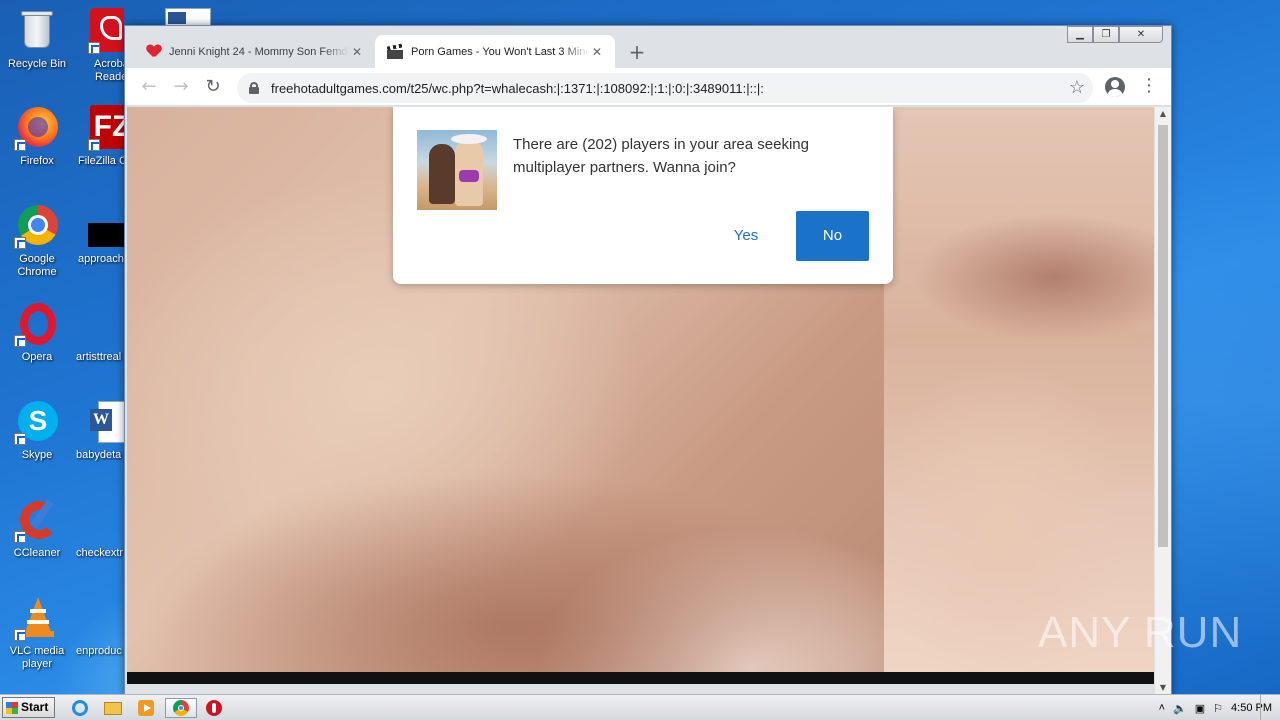  What do you see at coordinates (37, 657) in the screenshot?
I see `desktop-icon-label: VLC media player` at bounding box center [37, 657].